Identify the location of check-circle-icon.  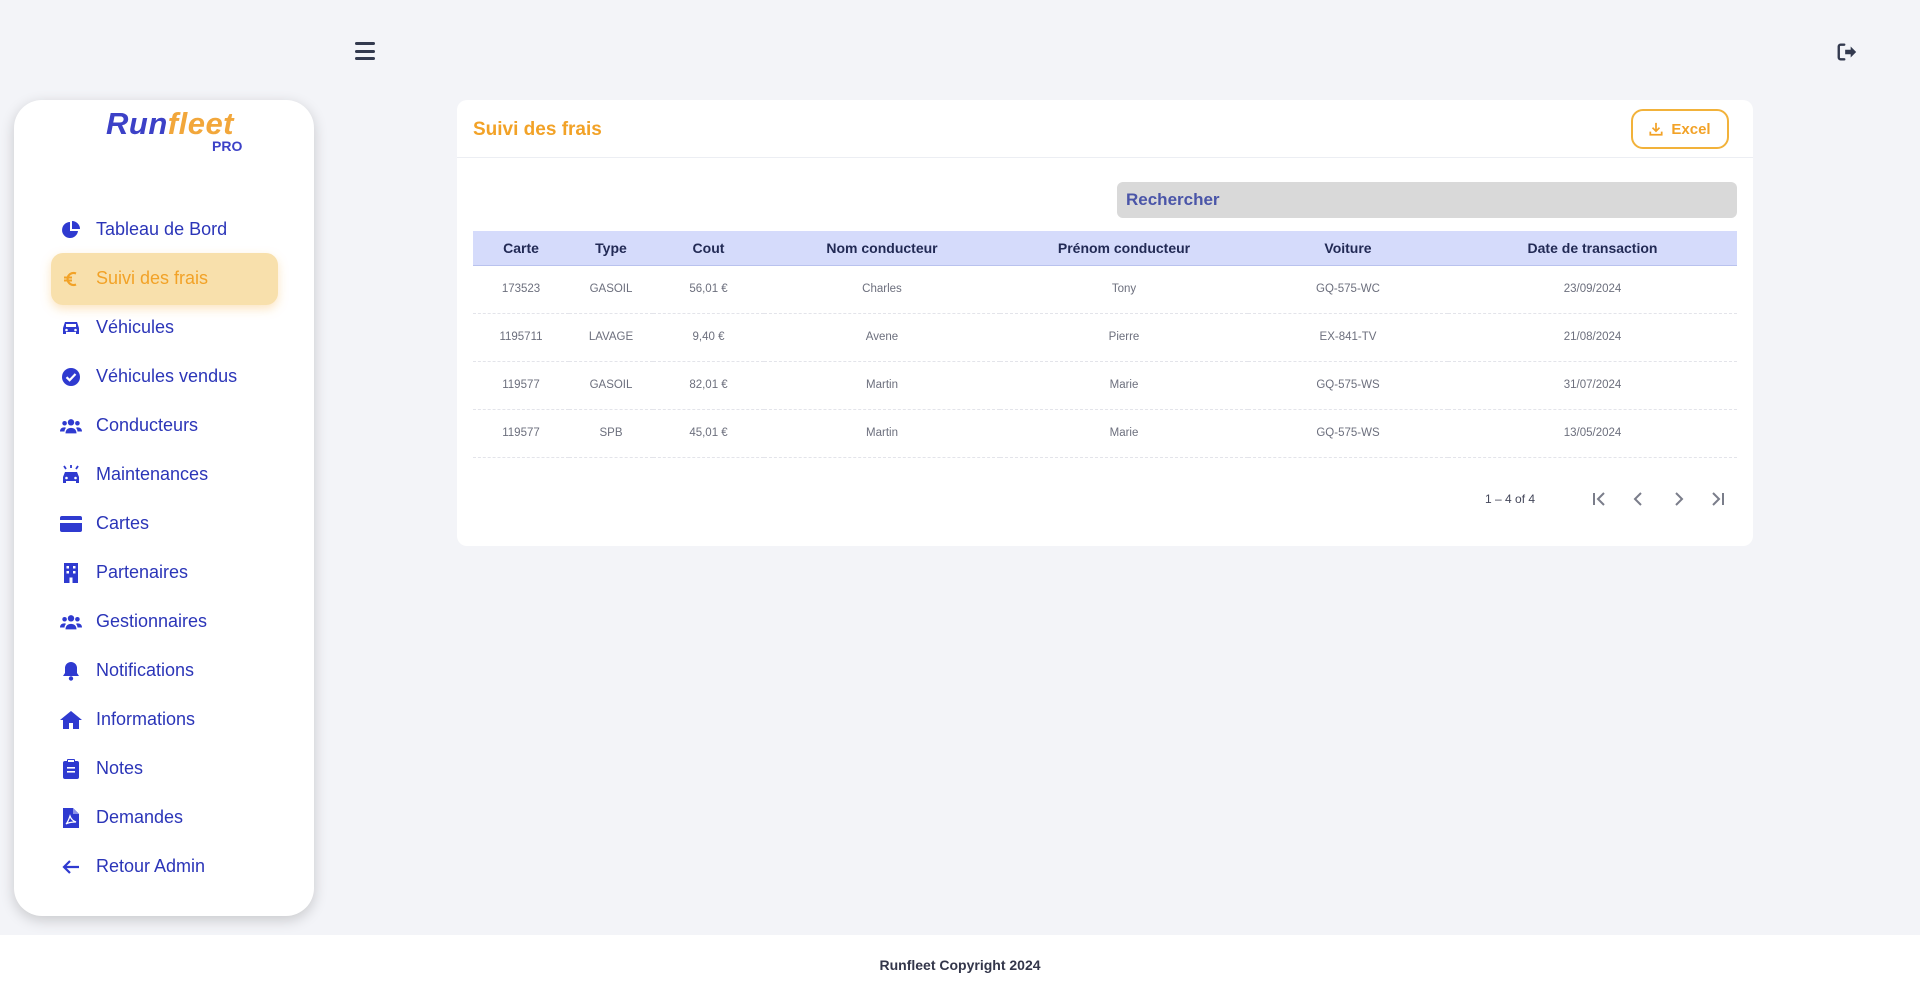
(71, 377).